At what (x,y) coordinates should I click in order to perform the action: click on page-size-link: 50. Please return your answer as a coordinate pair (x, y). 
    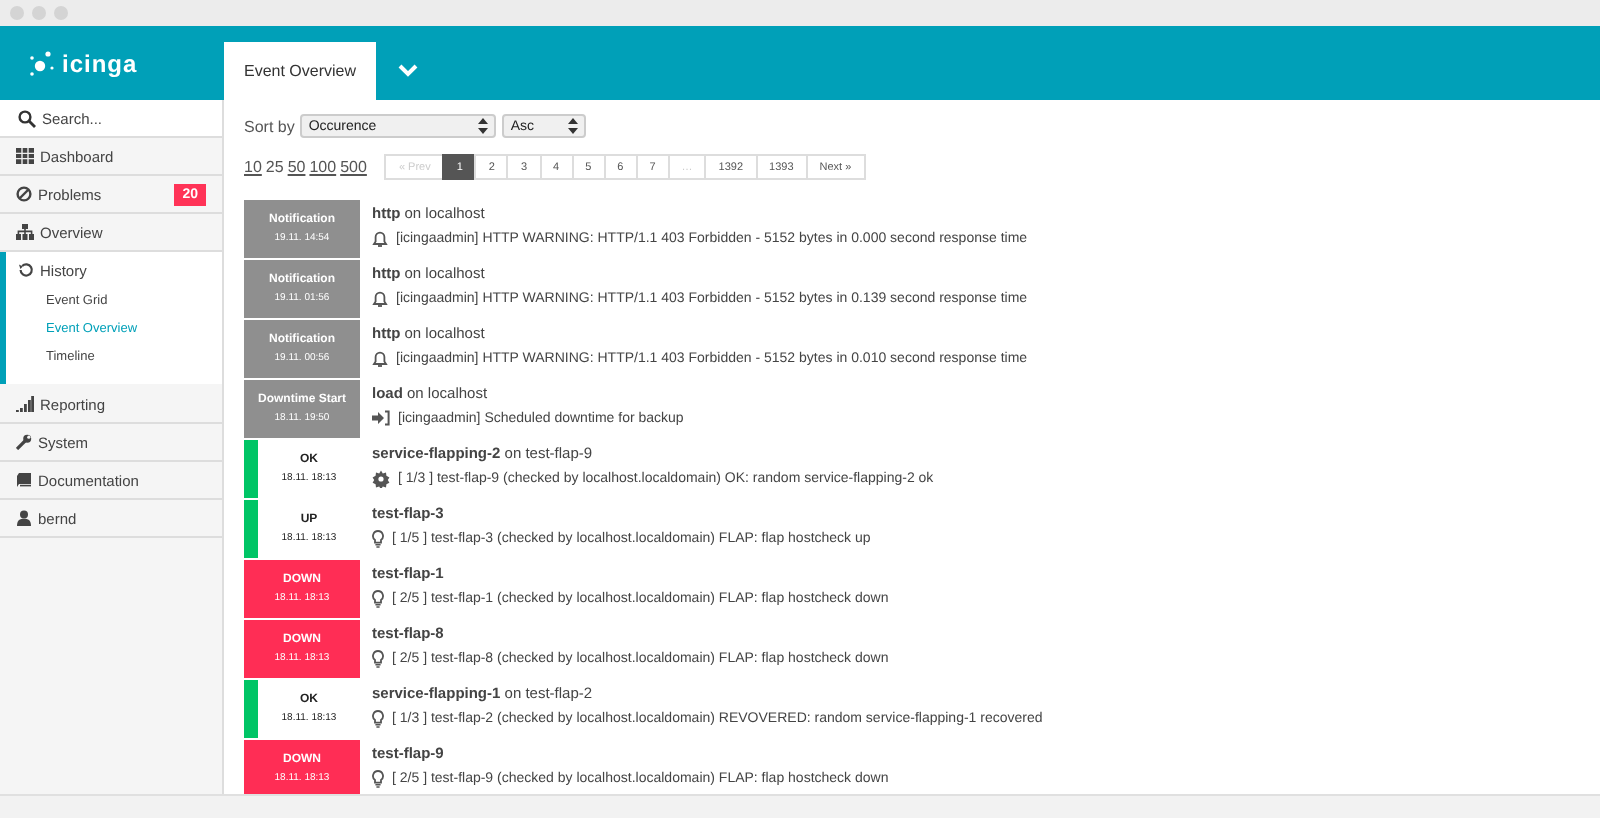
    Looking at the image, I should click on (296, 167).